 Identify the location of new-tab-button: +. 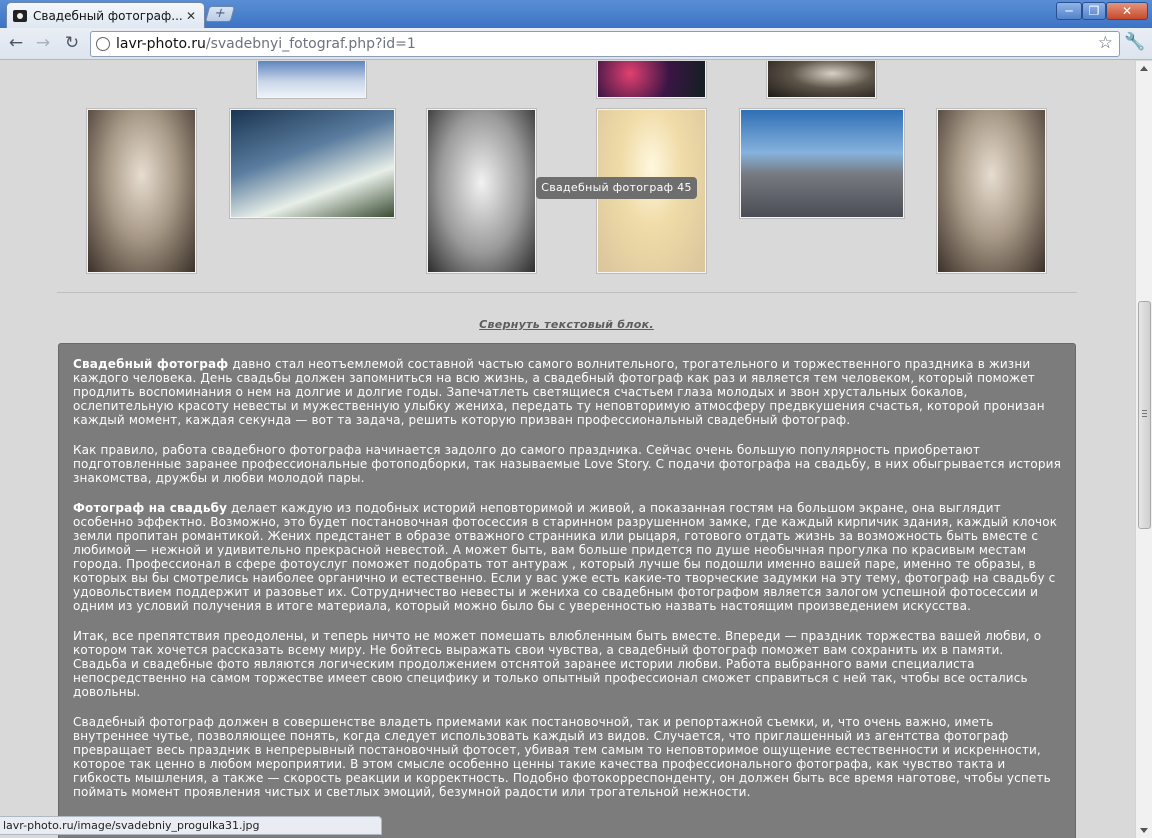
(220, 14).